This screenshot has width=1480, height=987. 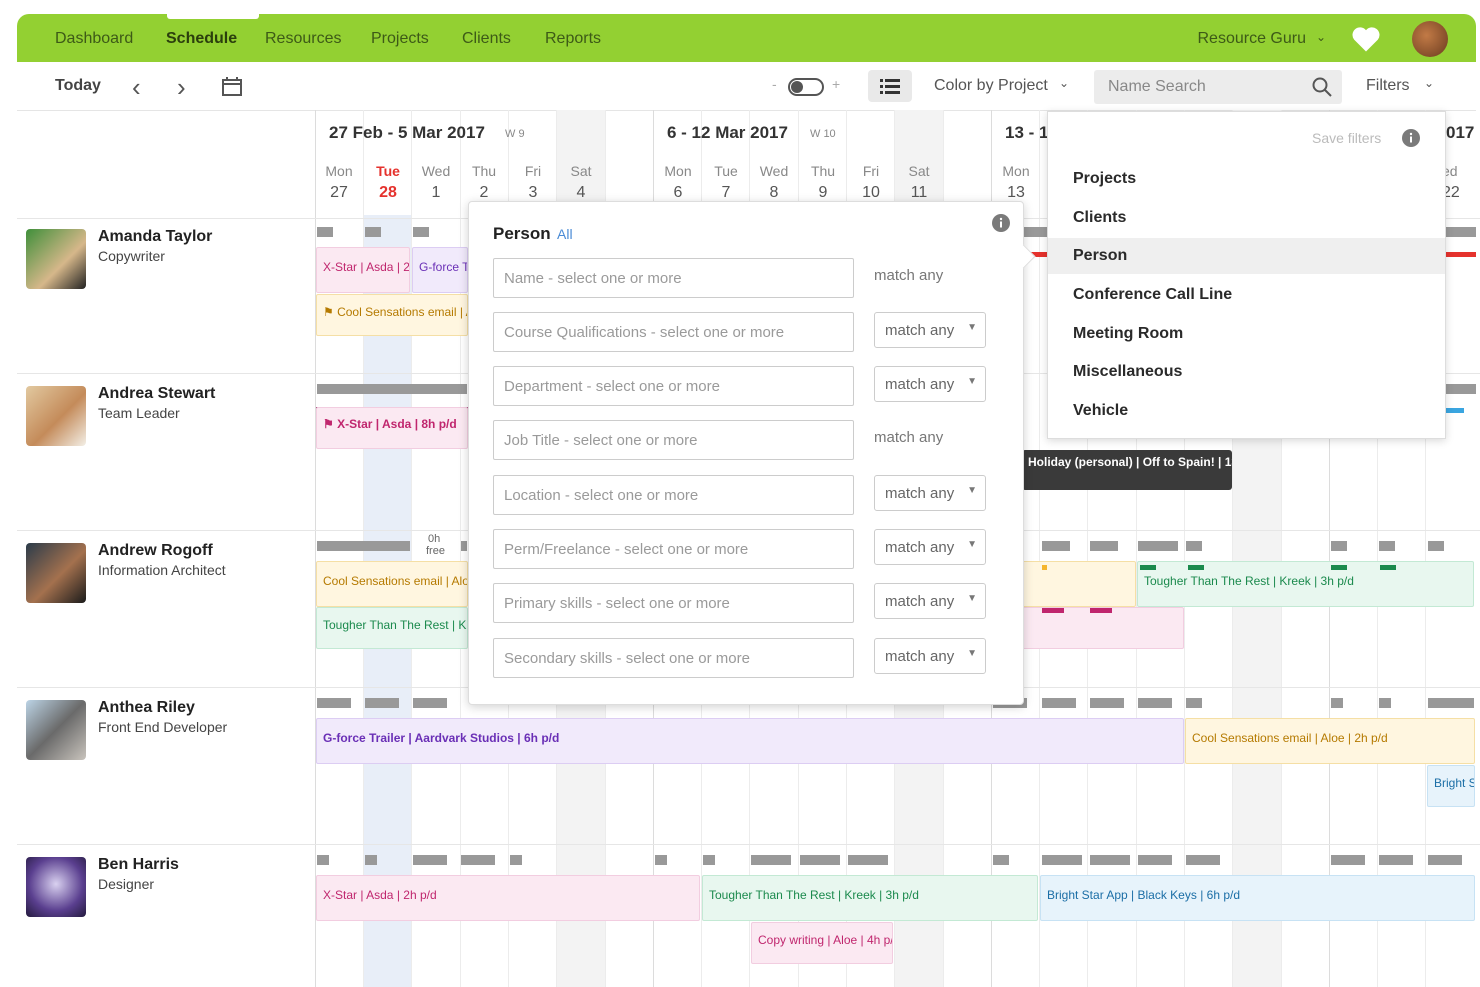 I want to click on today-button: Today, so click(x=78, y=86).